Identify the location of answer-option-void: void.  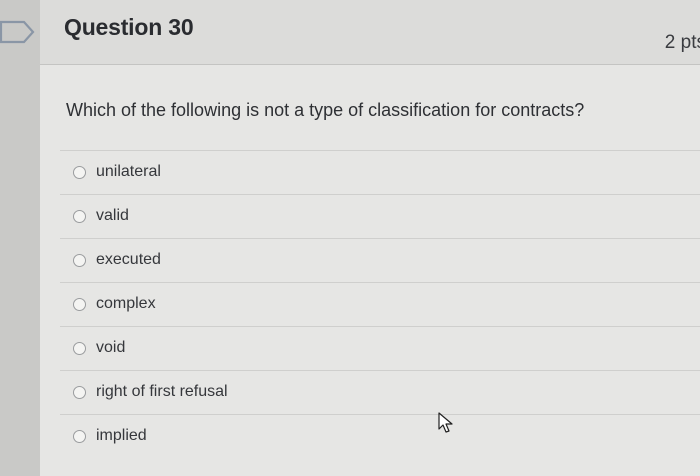
(380, 348).